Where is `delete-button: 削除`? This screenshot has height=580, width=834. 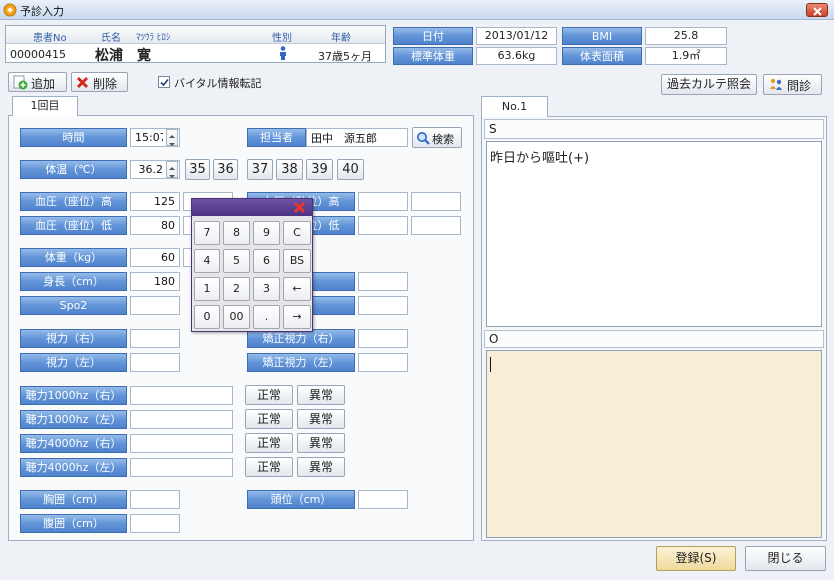
delete-button: 削除 is located at coordinates (99, 82).